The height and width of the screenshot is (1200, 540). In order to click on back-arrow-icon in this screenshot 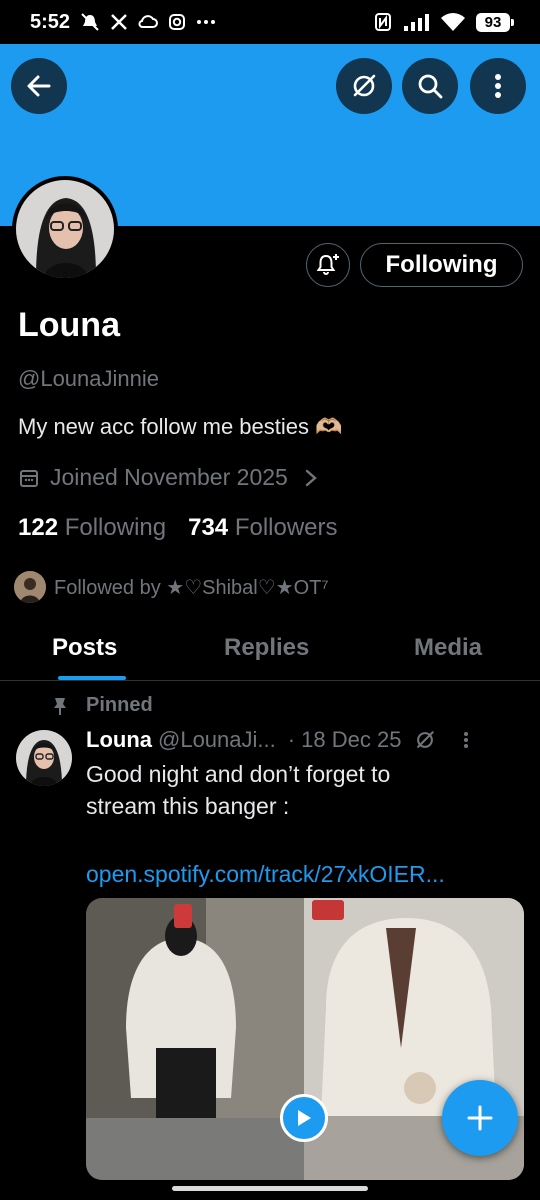, I will do `click(39, 86)`.